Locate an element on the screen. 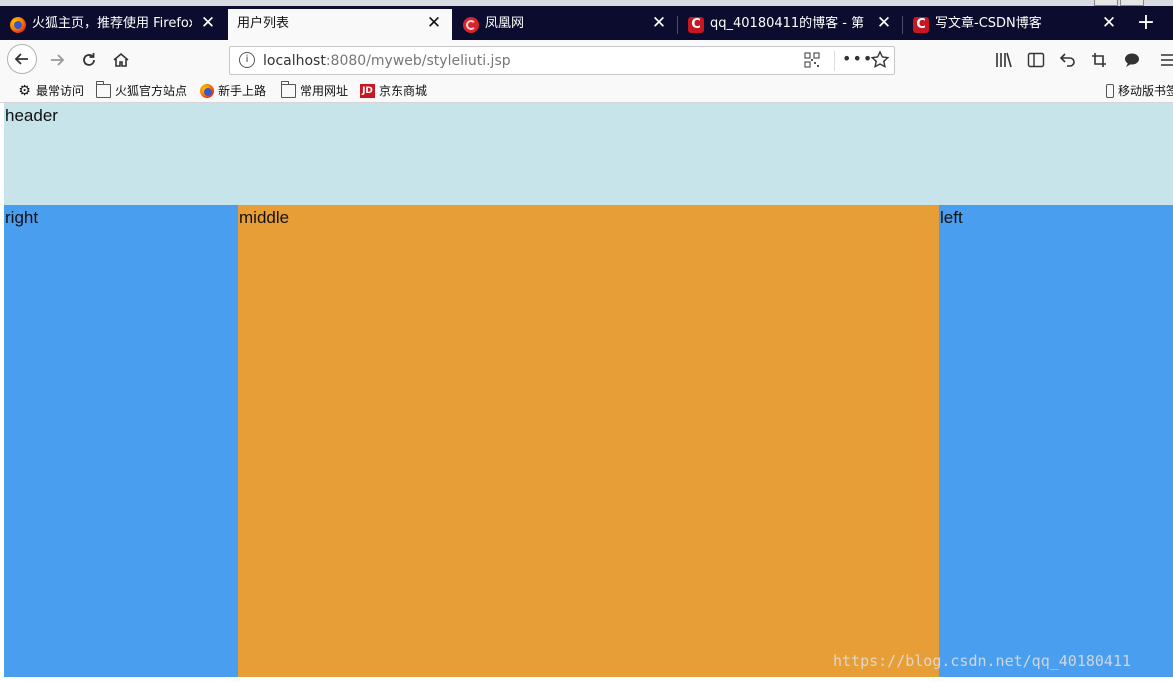 Image resolution: width=1173 pixels, height=682 pixels. bookmark-jd: JD 京东商城 is located at coordinates (393, 91).